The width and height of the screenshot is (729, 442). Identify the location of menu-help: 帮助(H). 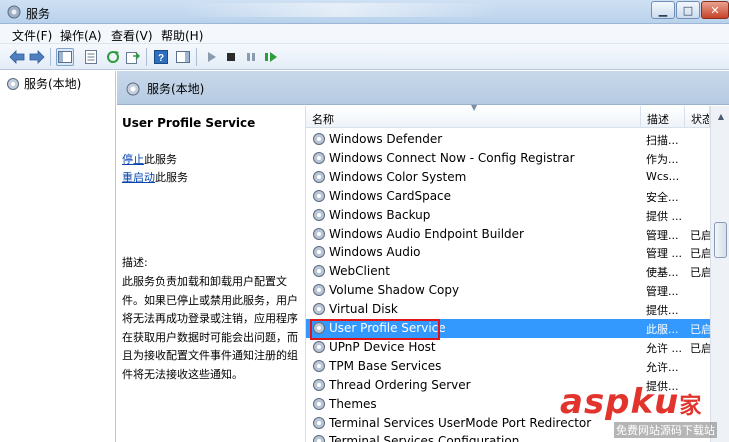
(182, 35).